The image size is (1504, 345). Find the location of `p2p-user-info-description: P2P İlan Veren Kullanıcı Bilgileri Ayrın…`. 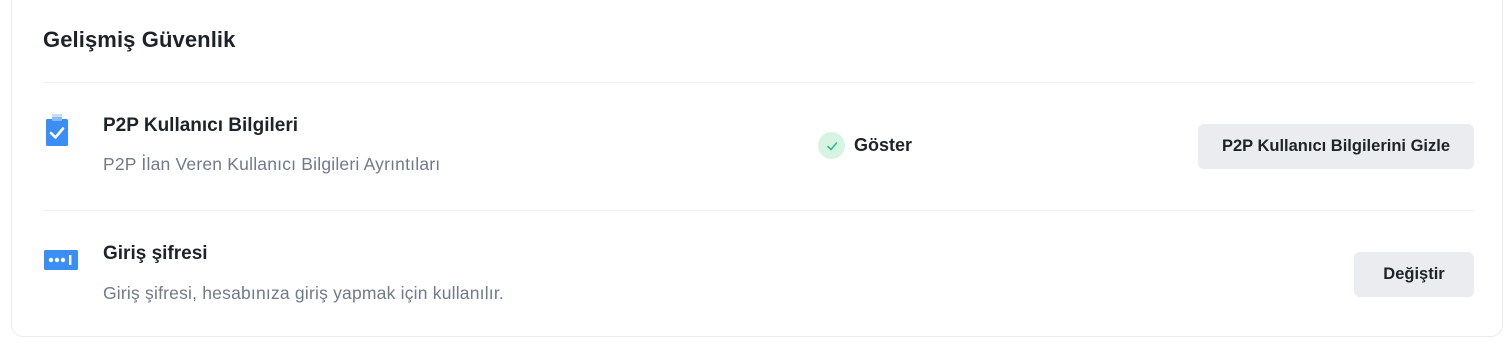

p2p-user-info-description: P2P İlan Veren Kullanıcı Bilgileri Ayrın… is located at coordinates (272, 164).